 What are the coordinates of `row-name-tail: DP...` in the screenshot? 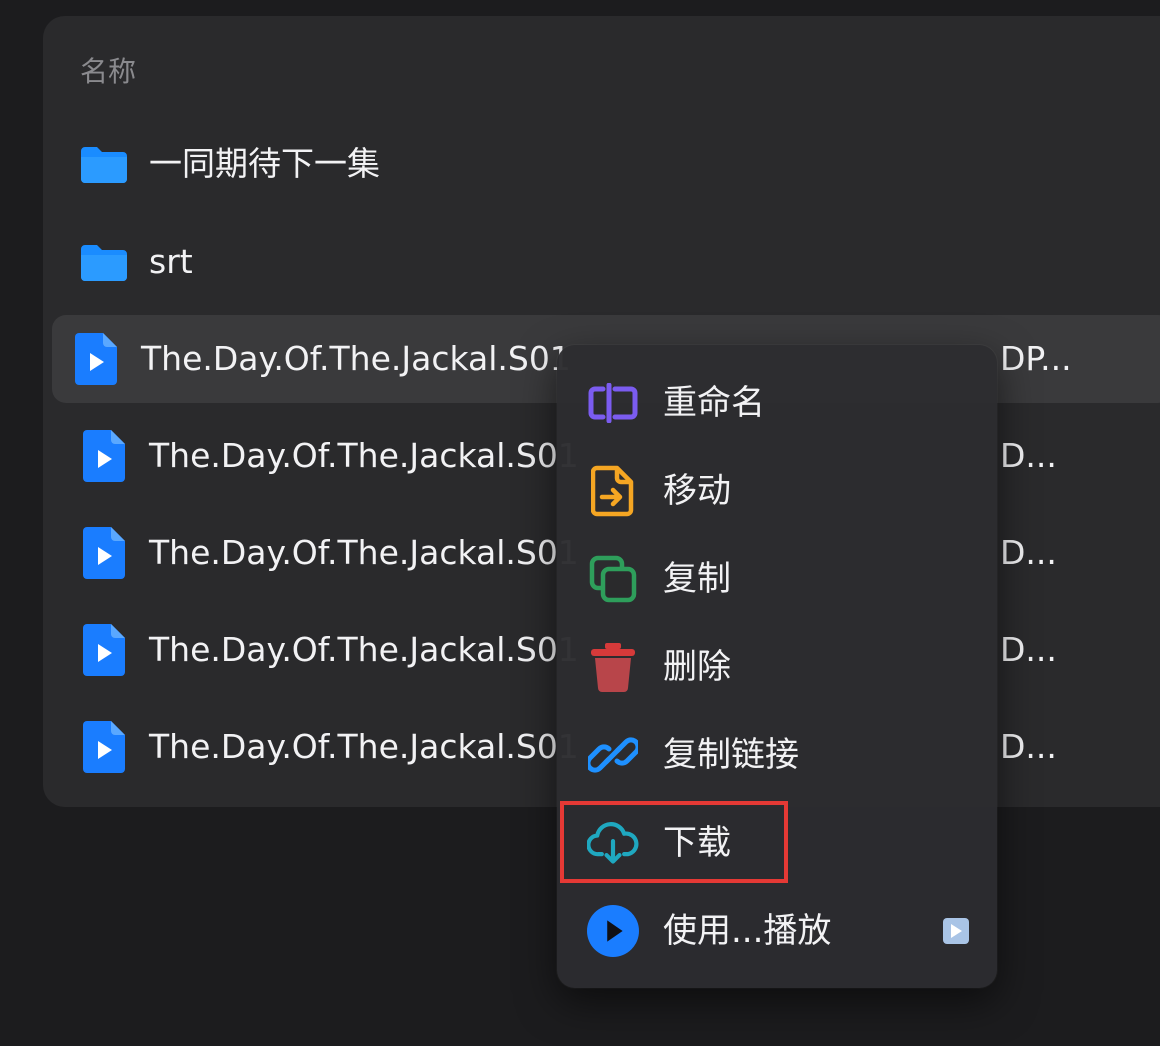 It's located at (1036, 358).